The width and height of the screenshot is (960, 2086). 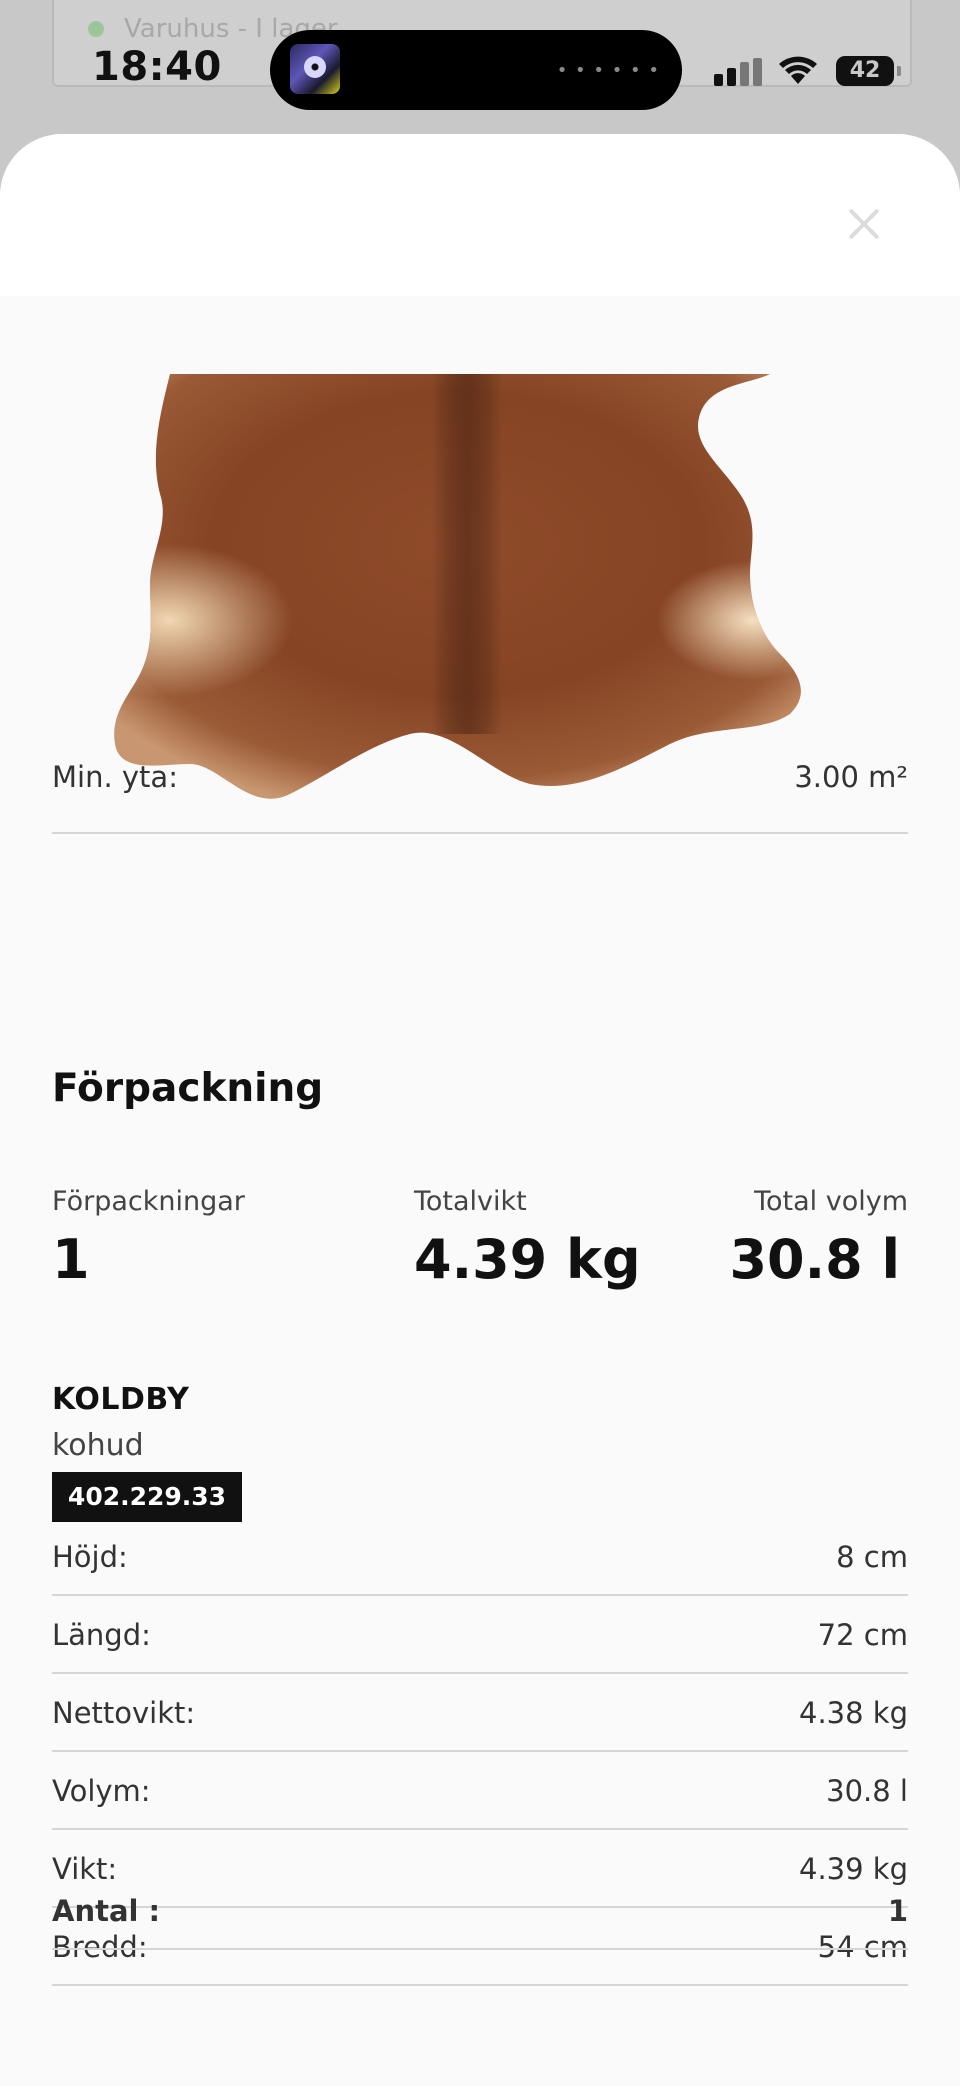 What do you see at coordinates (862, 1947) in the screenshot?
I see `spec-value: 54 cm` at bounding box center [862, 1947].